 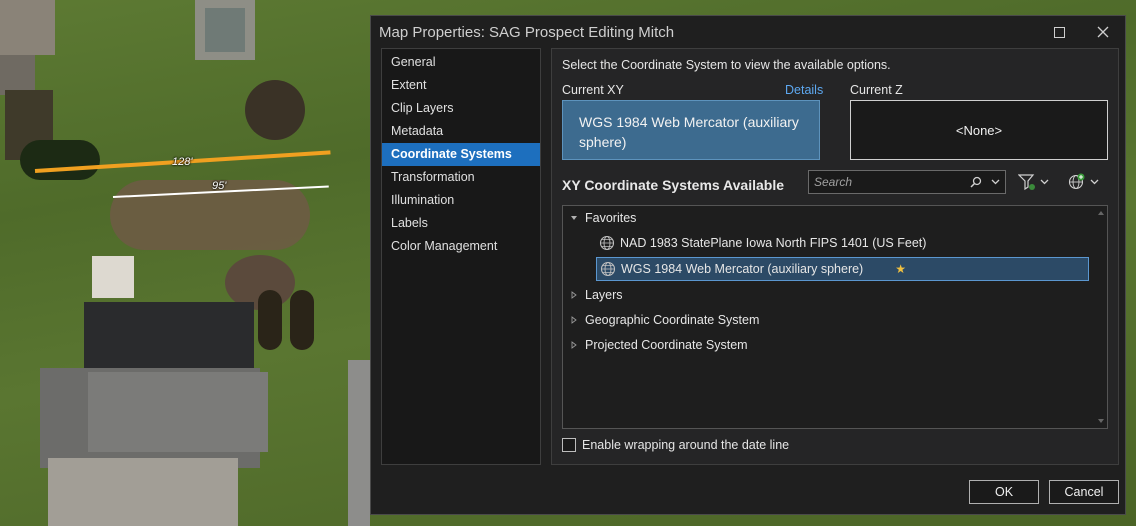 What do you see at coordinates (219, 186) in the screenshot?
I see `measurement-label-95: 95'` at bounding box center [219, 186].